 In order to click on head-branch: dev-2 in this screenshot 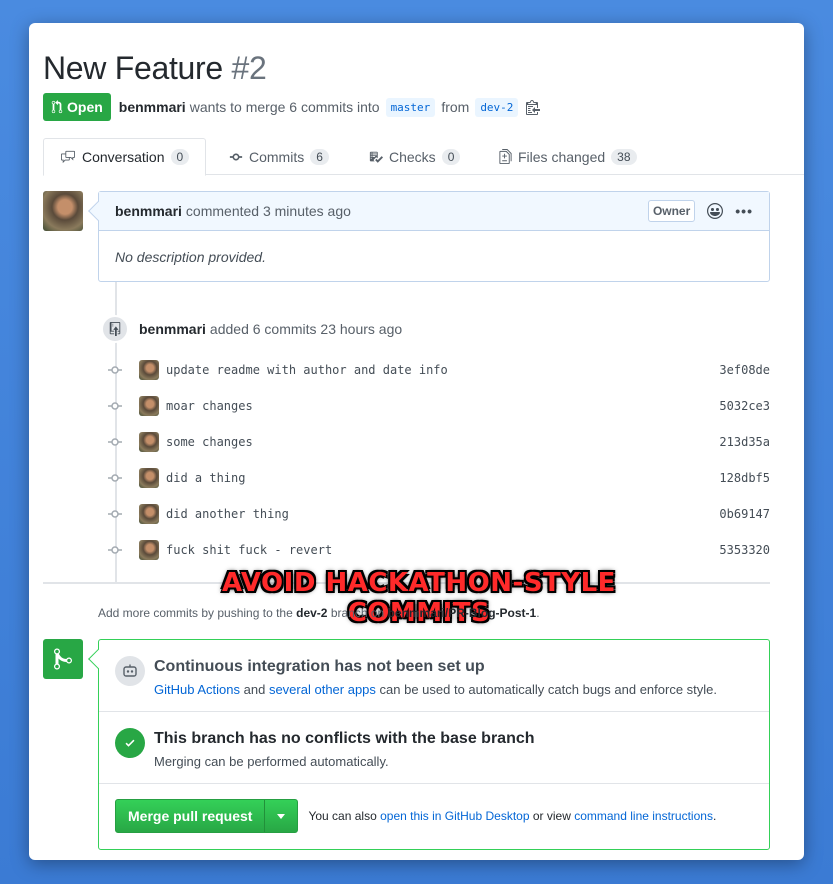, I will do `click(497, 107)`.